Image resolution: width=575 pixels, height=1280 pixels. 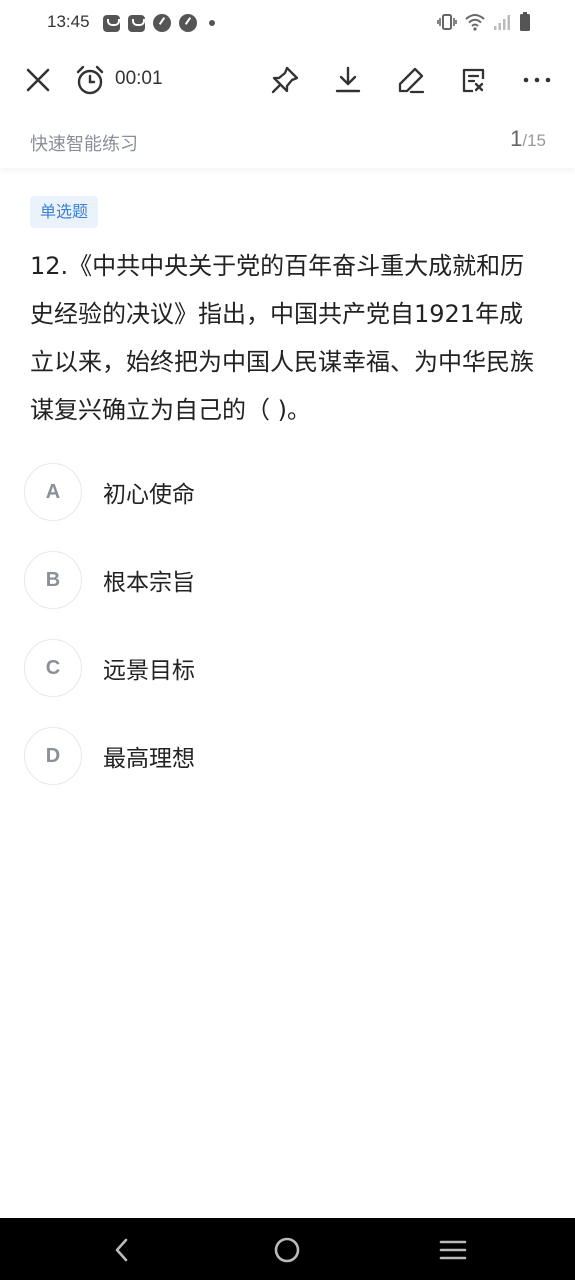 I want to click on option-b: B 根本宗旨, so click(x=284, y=580).